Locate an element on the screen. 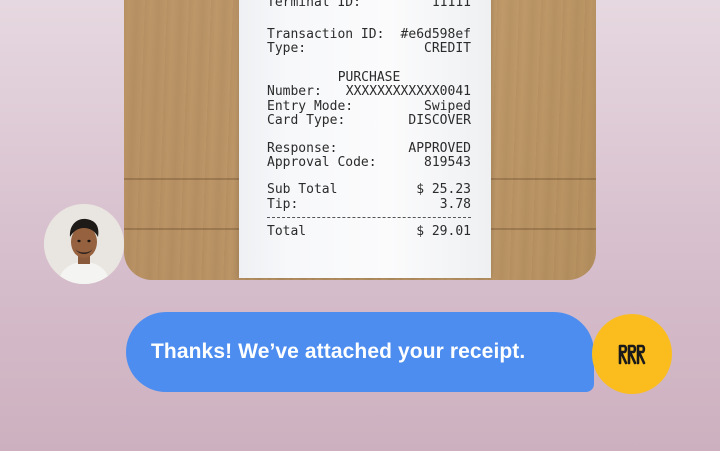  message-bubble: Thanks! We’ve attached your receipt. is located at coordinates (360, 352).